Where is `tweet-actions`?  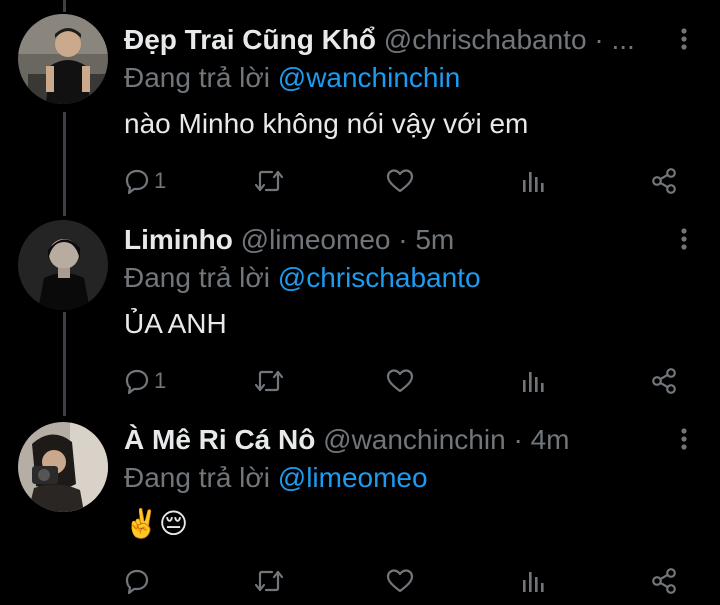
tweet-actions is located at coordinates (404, 581).